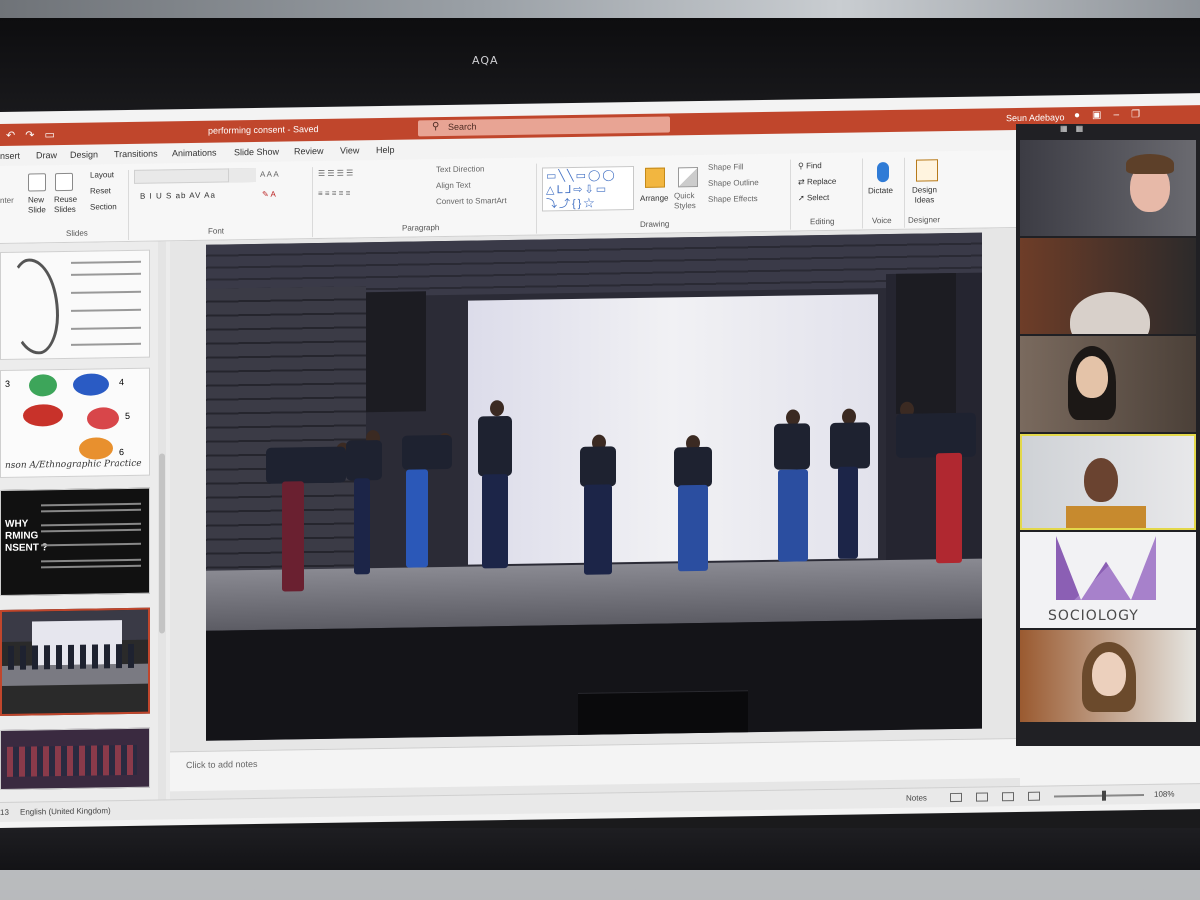 This screenshot has width=1200, height=900. Describe the element at coordinates (1099, 796) in the screenshot. I see `zoom-slider` at that location.